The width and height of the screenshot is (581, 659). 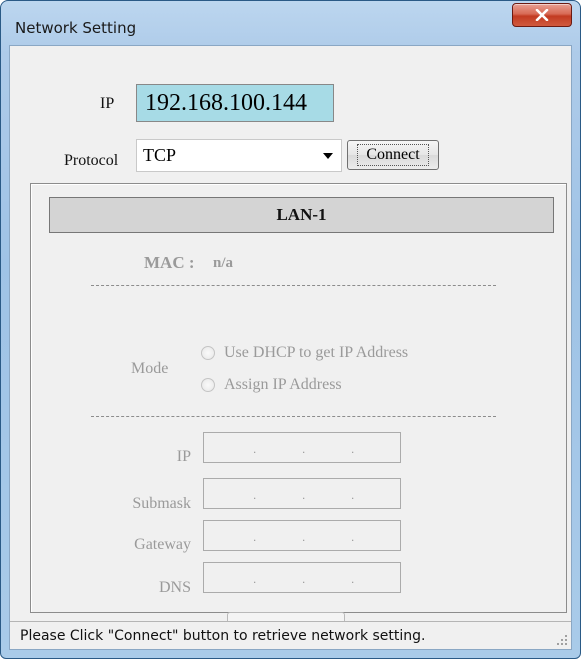 I want to click on gateway-field-label: Gateway, so click(x=162, y=544).